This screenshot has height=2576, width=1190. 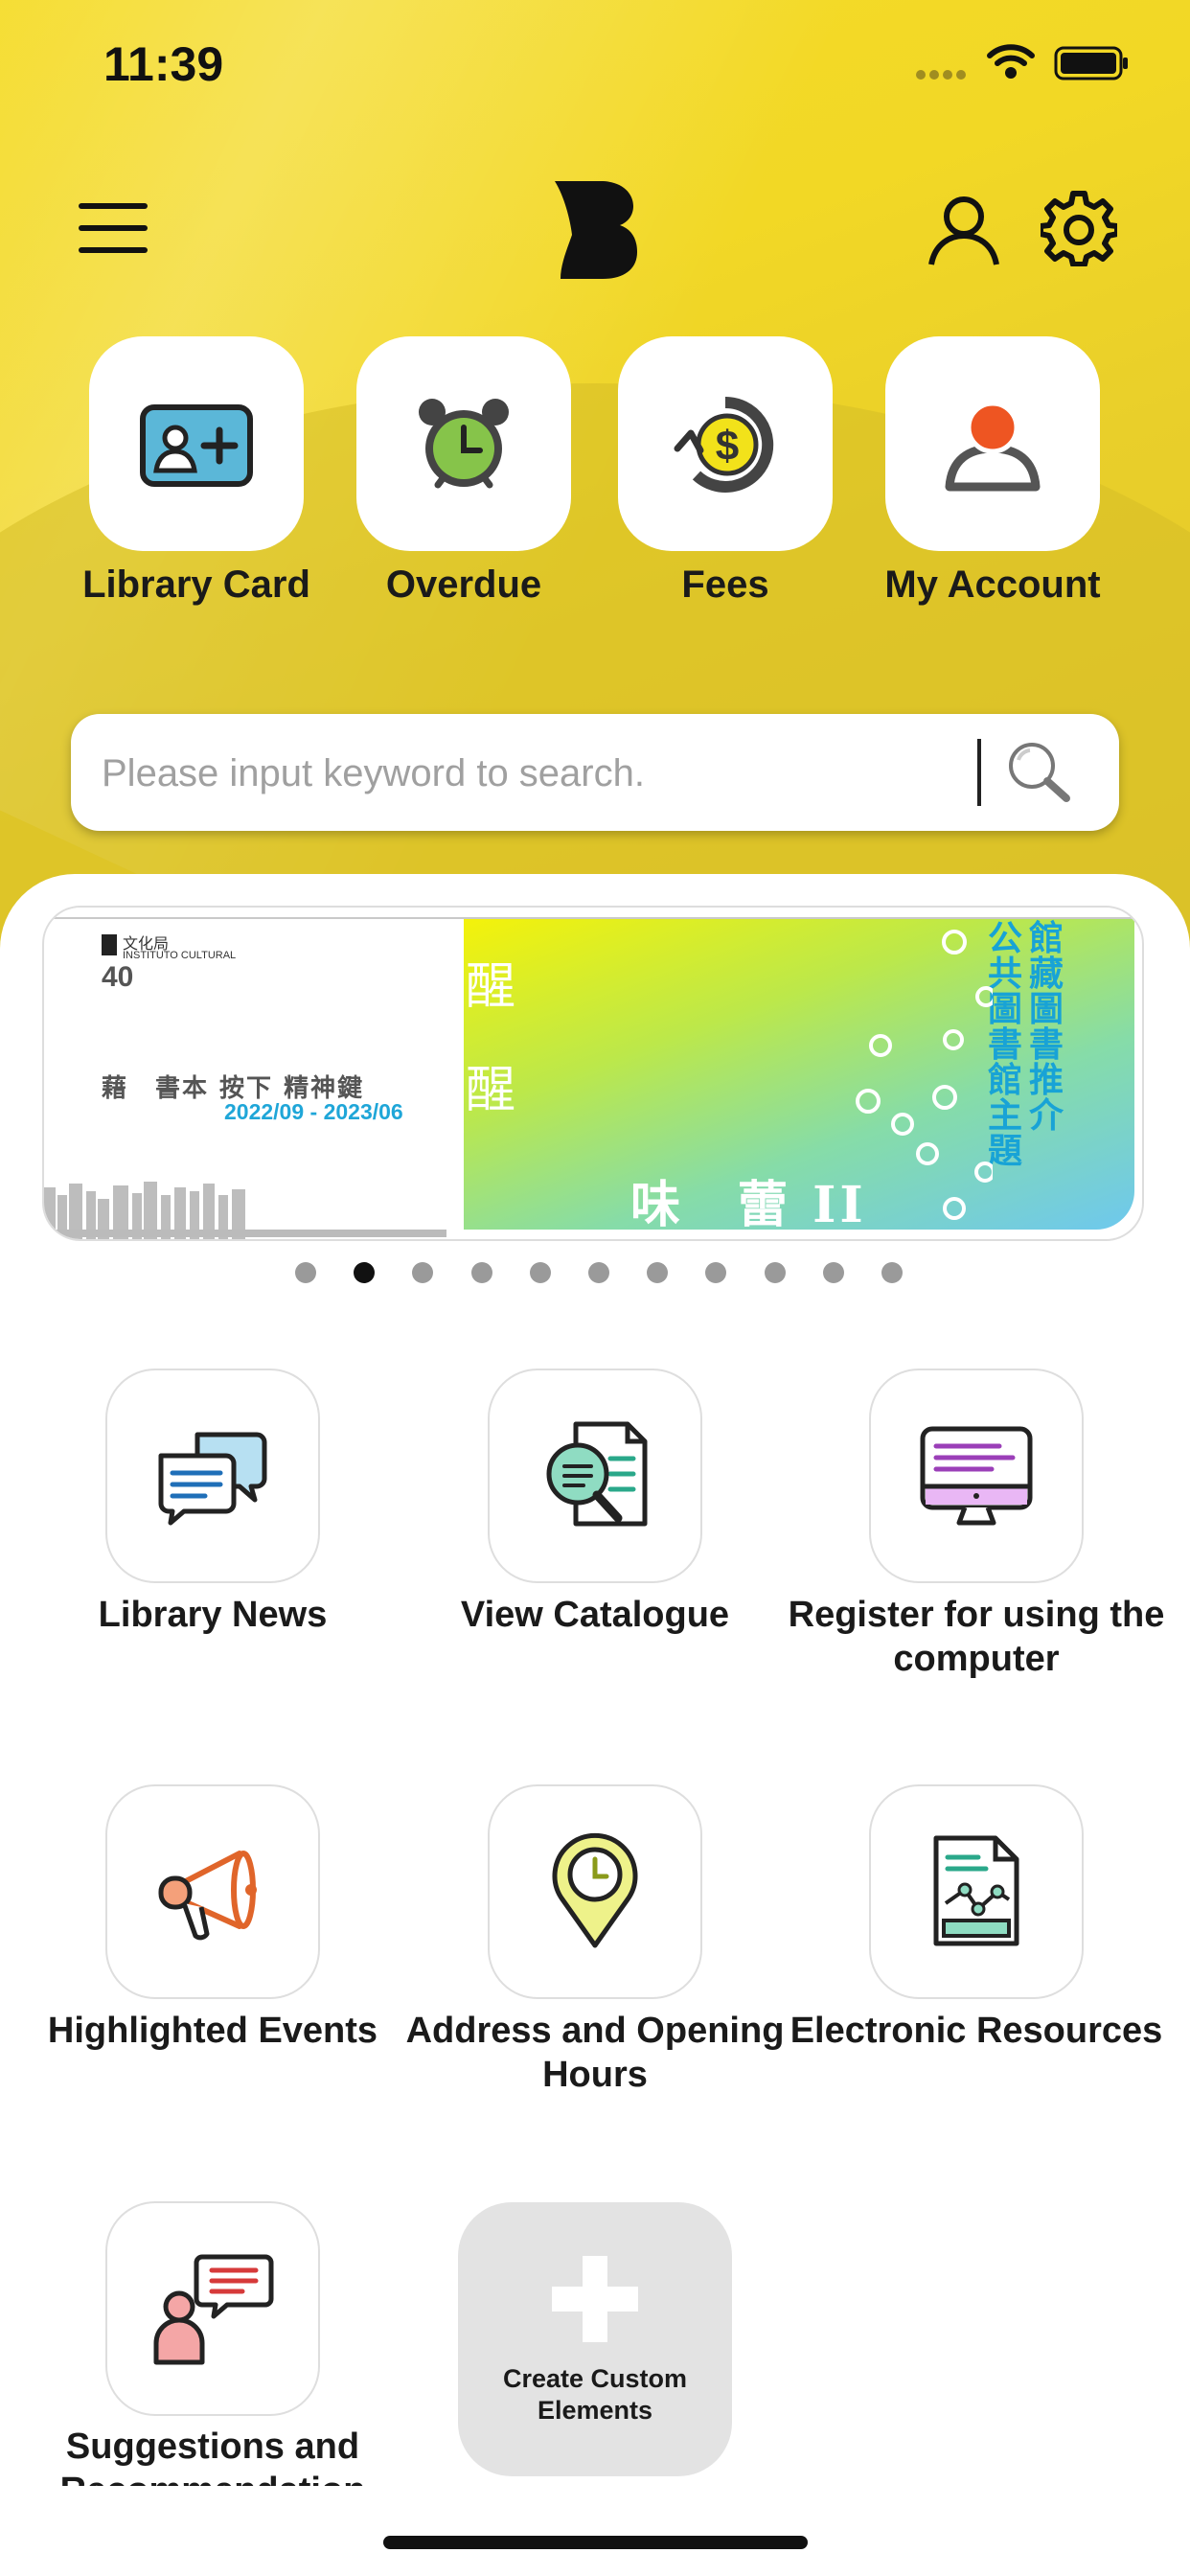 I want to click on library-card-label: Library Card, so click(x=196, y=585).